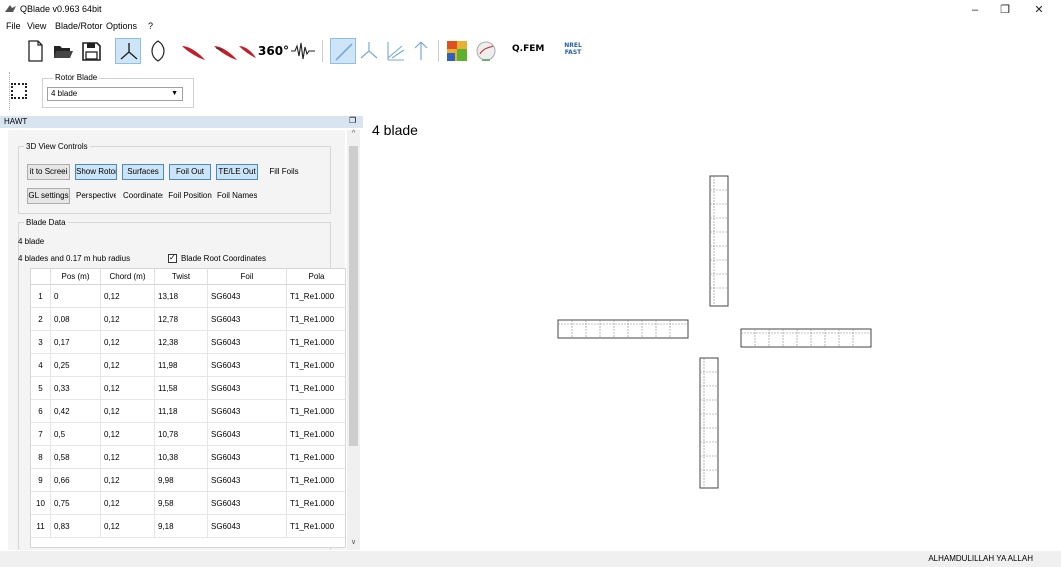 The image size is (1061, 567). I want to click on blade-design-icon, so click(343, 51).